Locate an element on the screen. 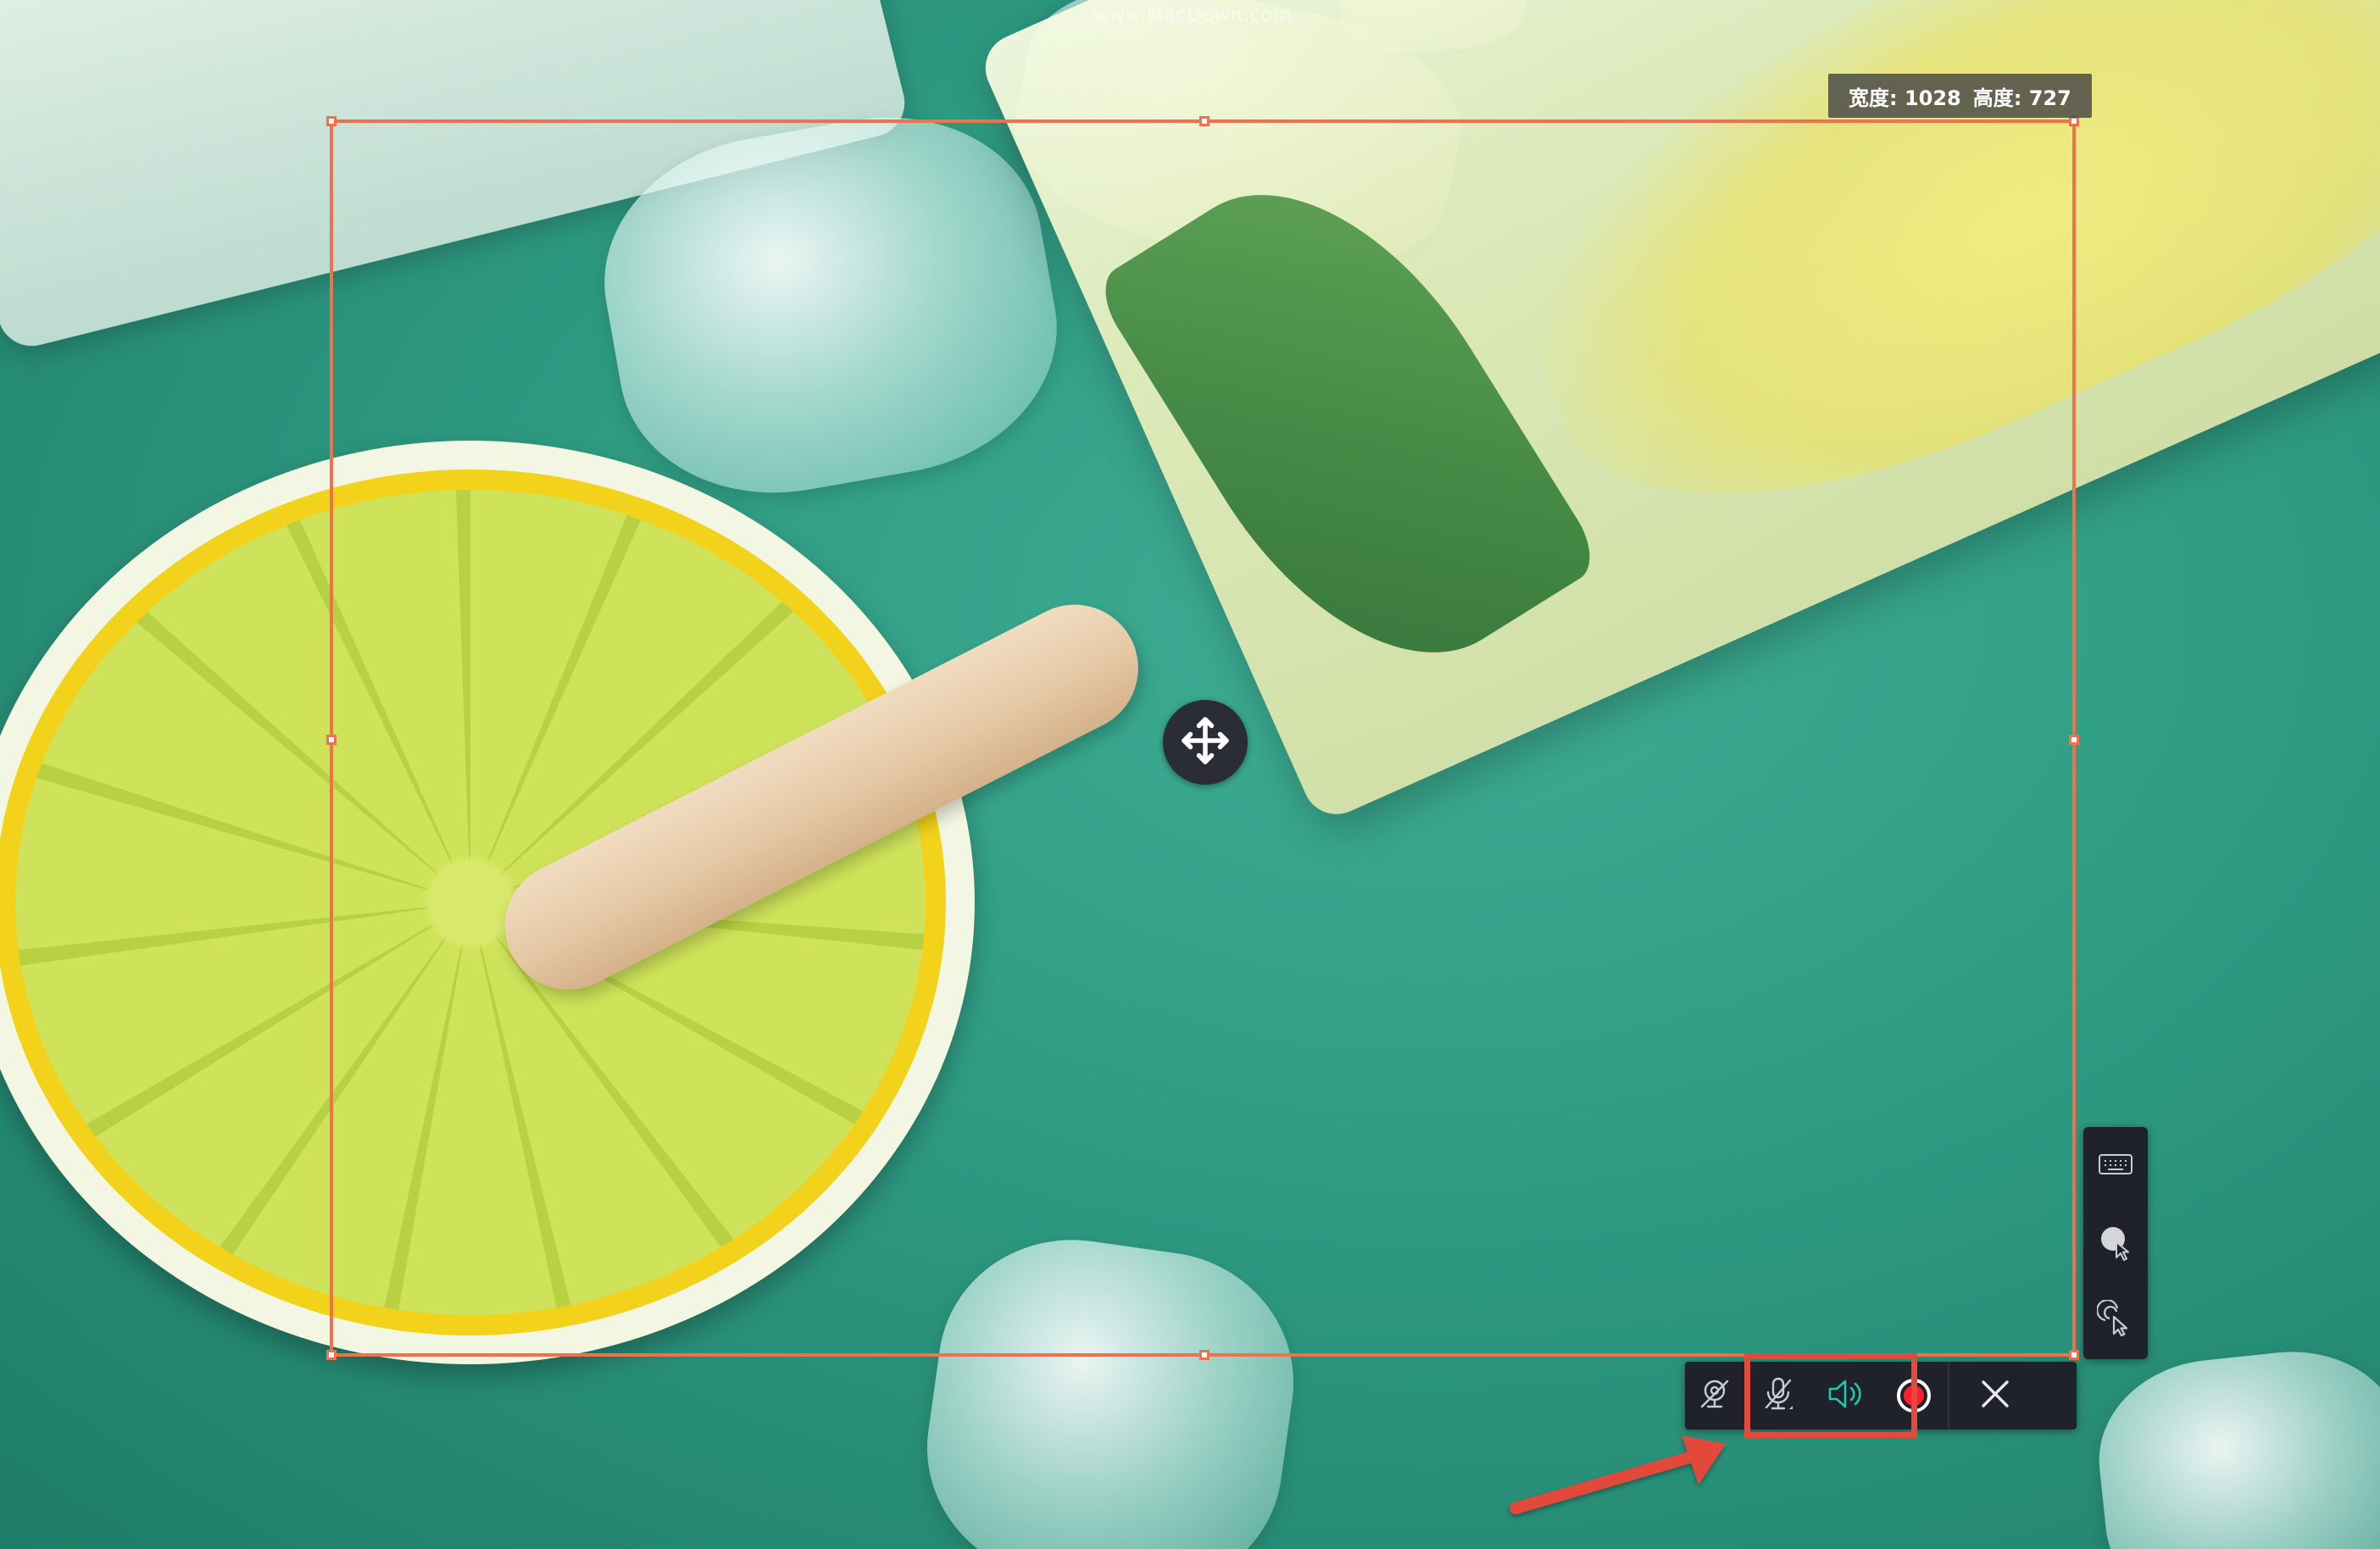  watermark: www.MacDown.com is located at coordinates (1193, 15).